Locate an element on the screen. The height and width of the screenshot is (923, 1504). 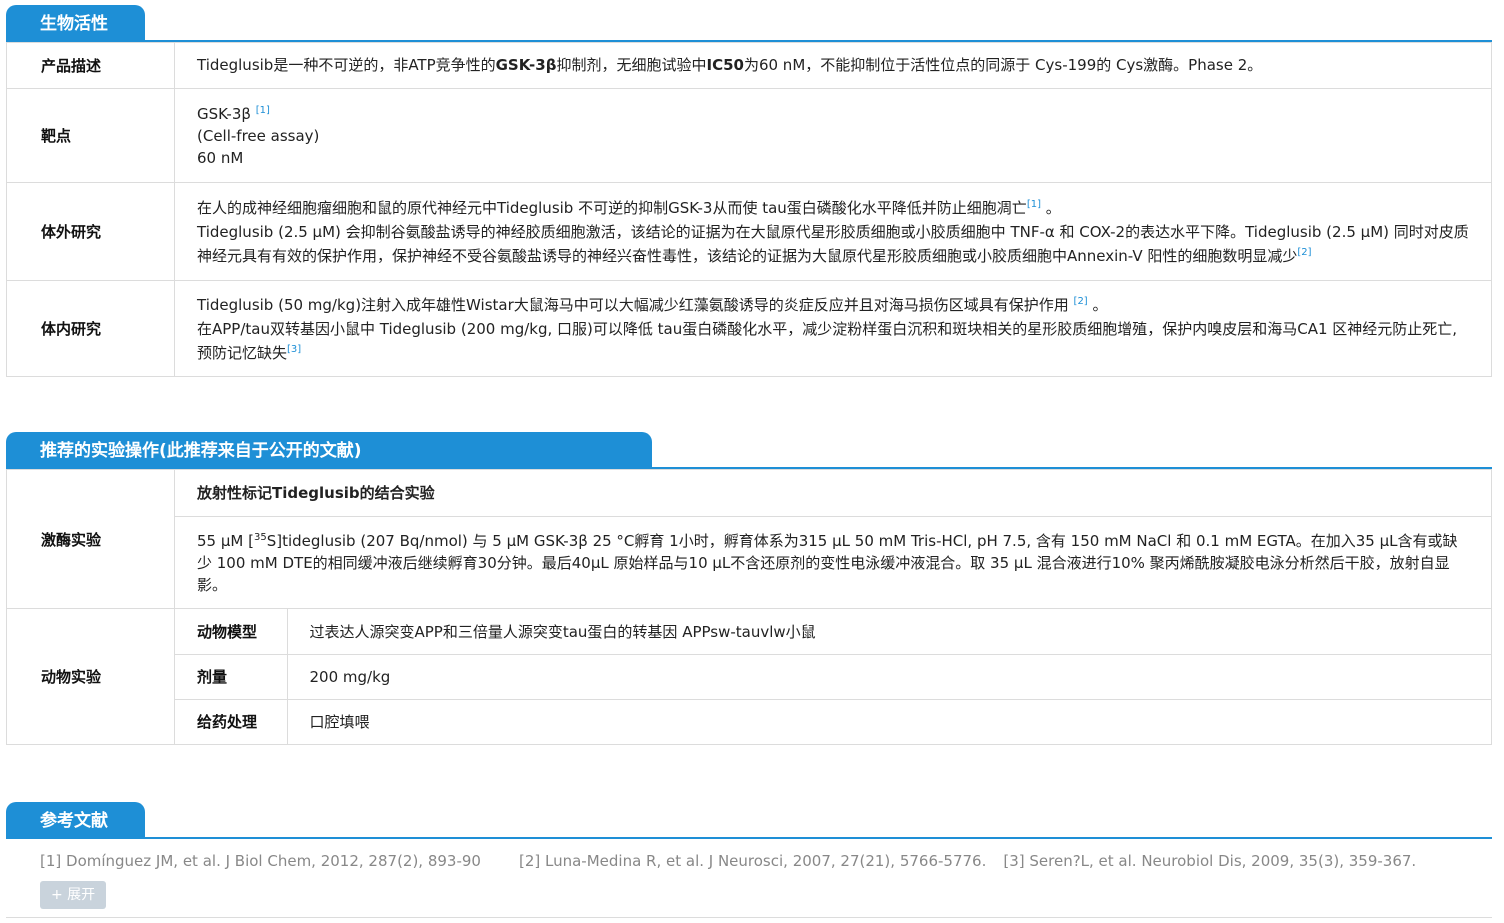
animal-admin-label: 给药处理 is located at coordinates (231, 721).